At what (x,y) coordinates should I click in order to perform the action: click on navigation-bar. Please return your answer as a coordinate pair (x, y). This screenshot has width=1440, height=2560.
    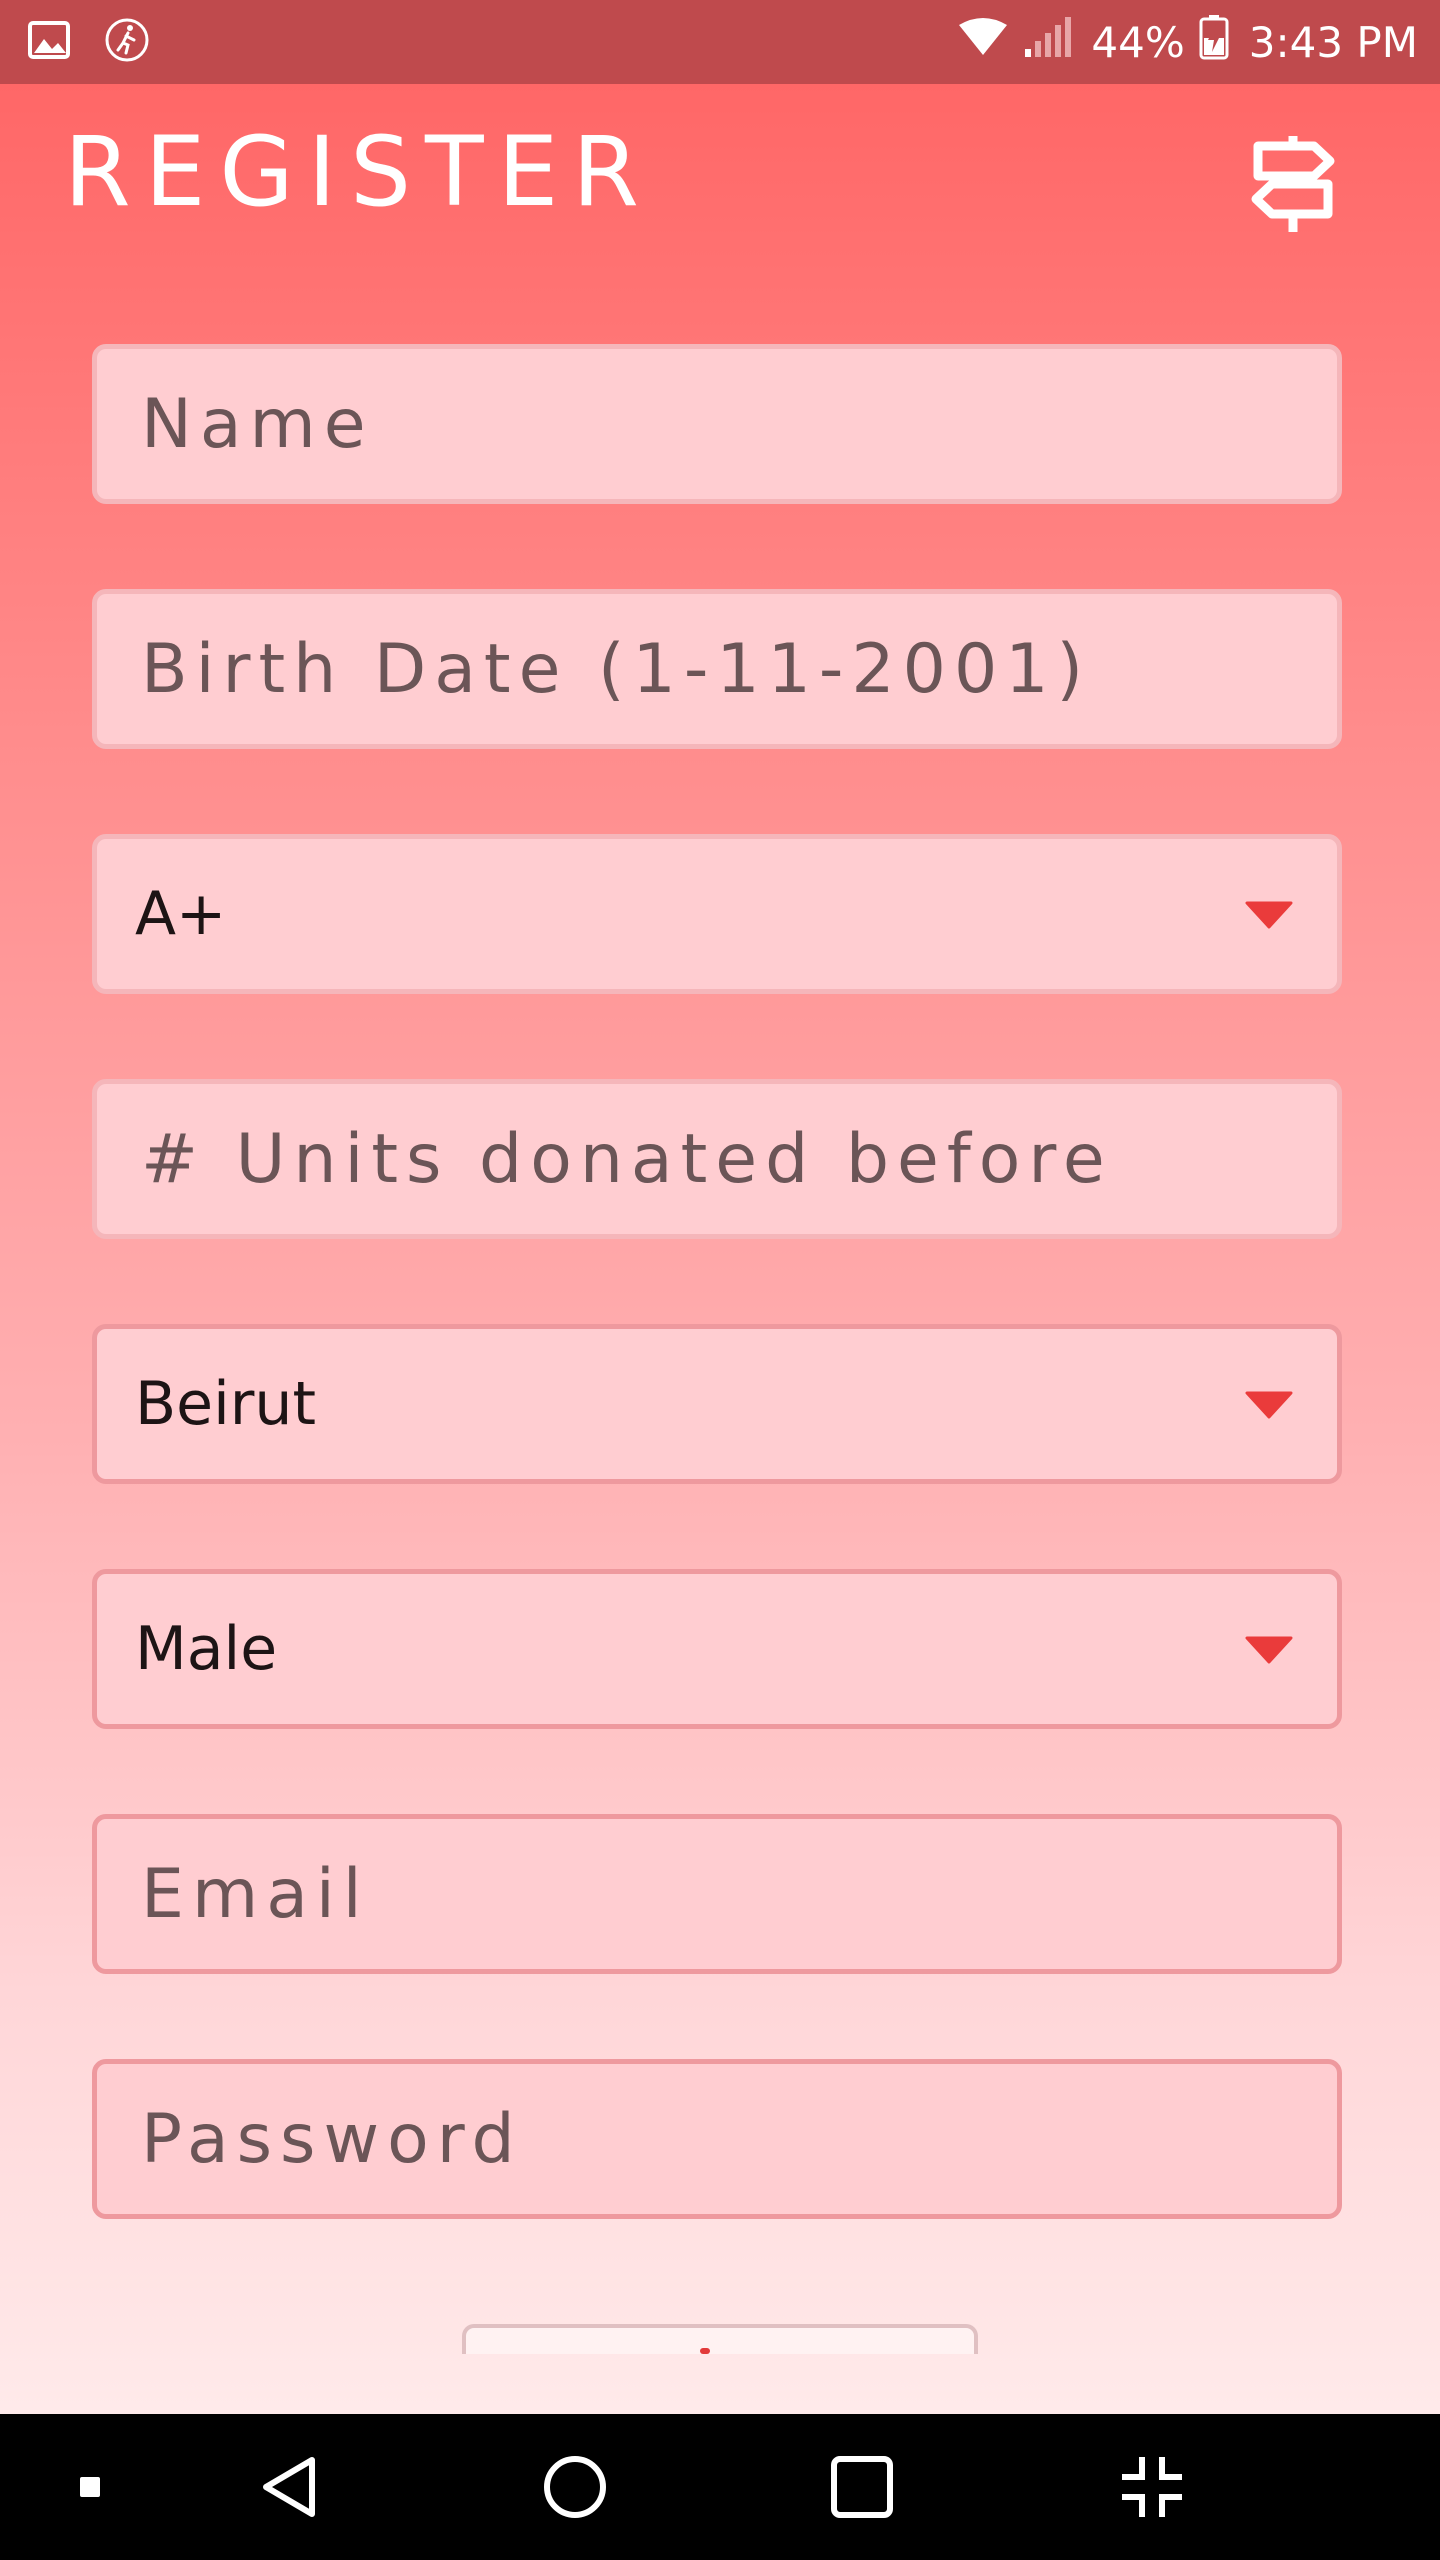
    Looking at the image, I should click on (720, 2487).